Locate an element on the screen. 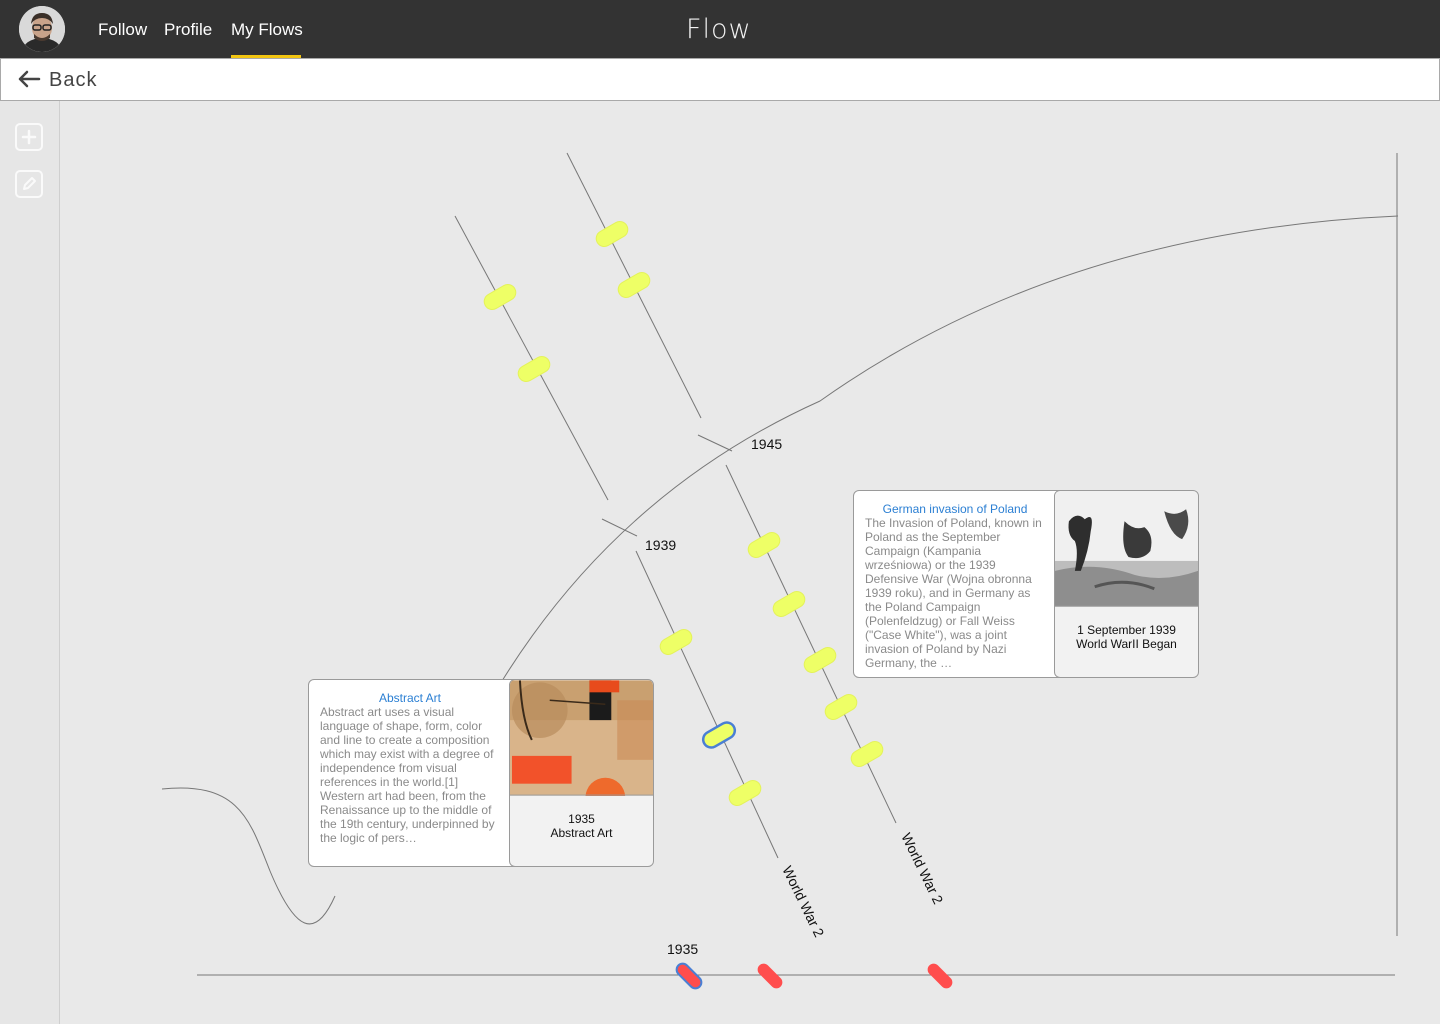 This screenshot has width=1440, height=1024. top-bar: Follow Profile My Flows Flow is located at coordinates (720, 29).